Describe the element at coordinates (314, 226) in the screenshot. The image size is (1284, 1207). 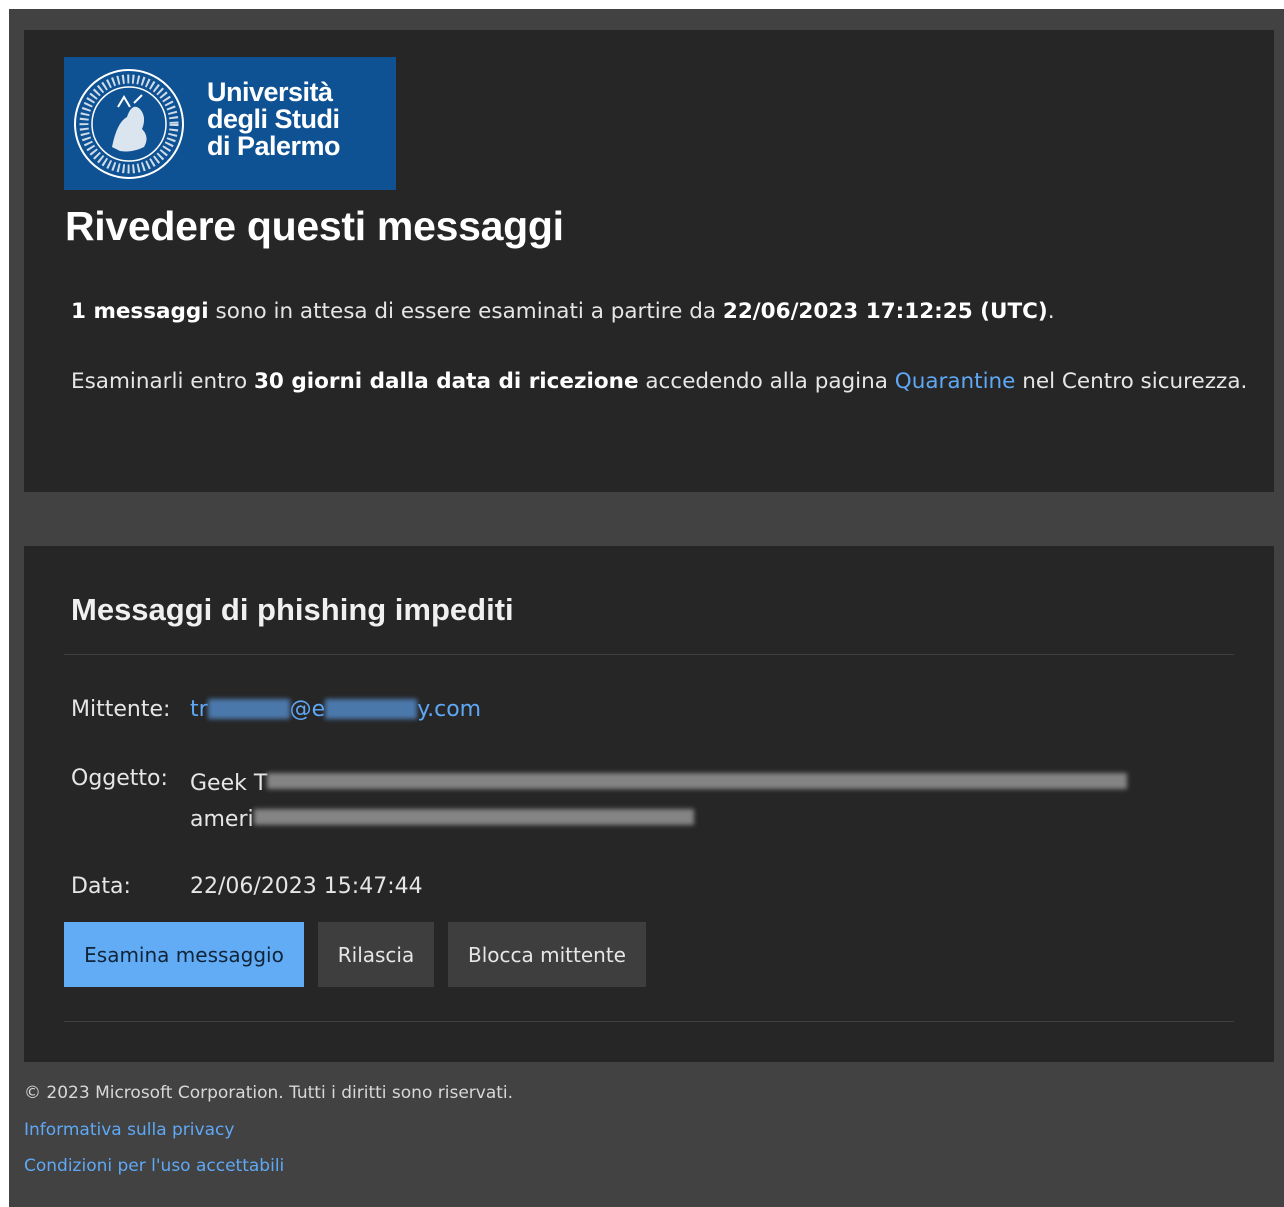
I see `review-heading: Rivedere questi messaggi` at that location.